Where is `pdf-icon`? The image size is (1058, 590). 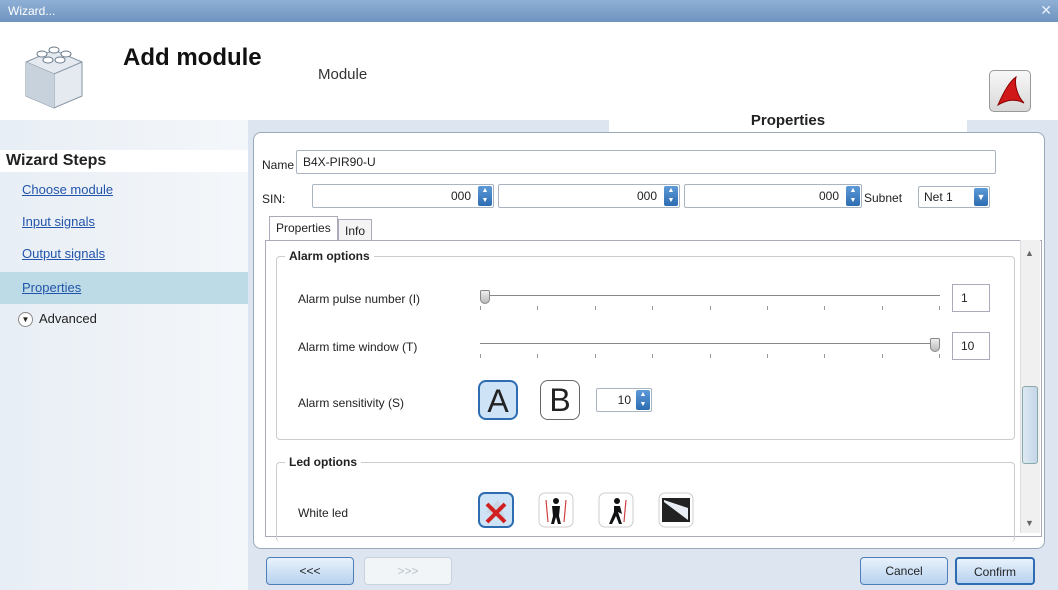 pdf-icon is located at coordinates (1010, 91).